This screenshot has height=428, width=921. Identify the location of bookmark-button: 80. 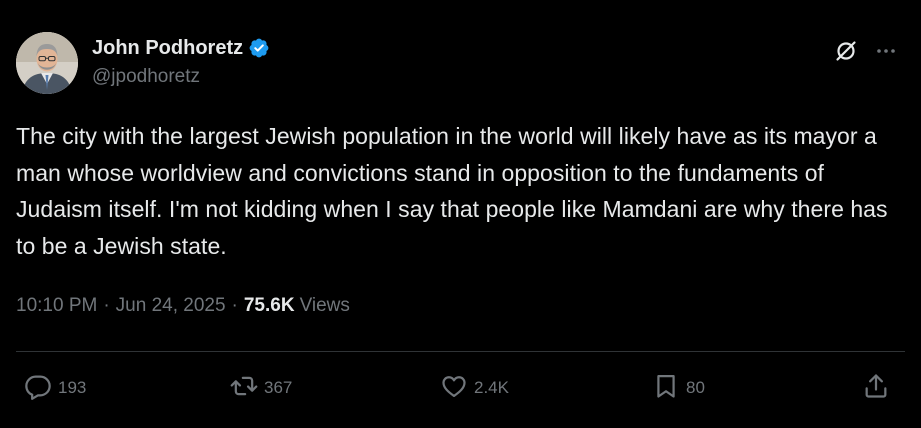
(678, 388).